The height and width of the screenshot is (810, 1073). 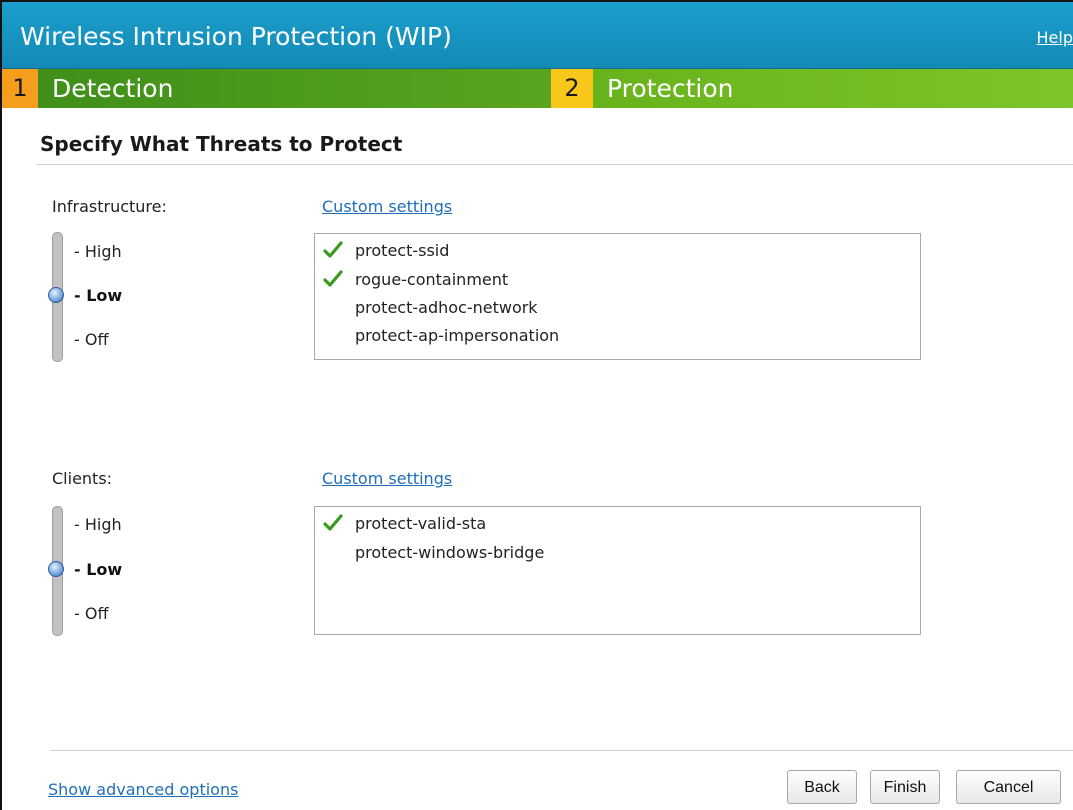 I want to click on clients-level-high: - High, so click(x=98, y=524).